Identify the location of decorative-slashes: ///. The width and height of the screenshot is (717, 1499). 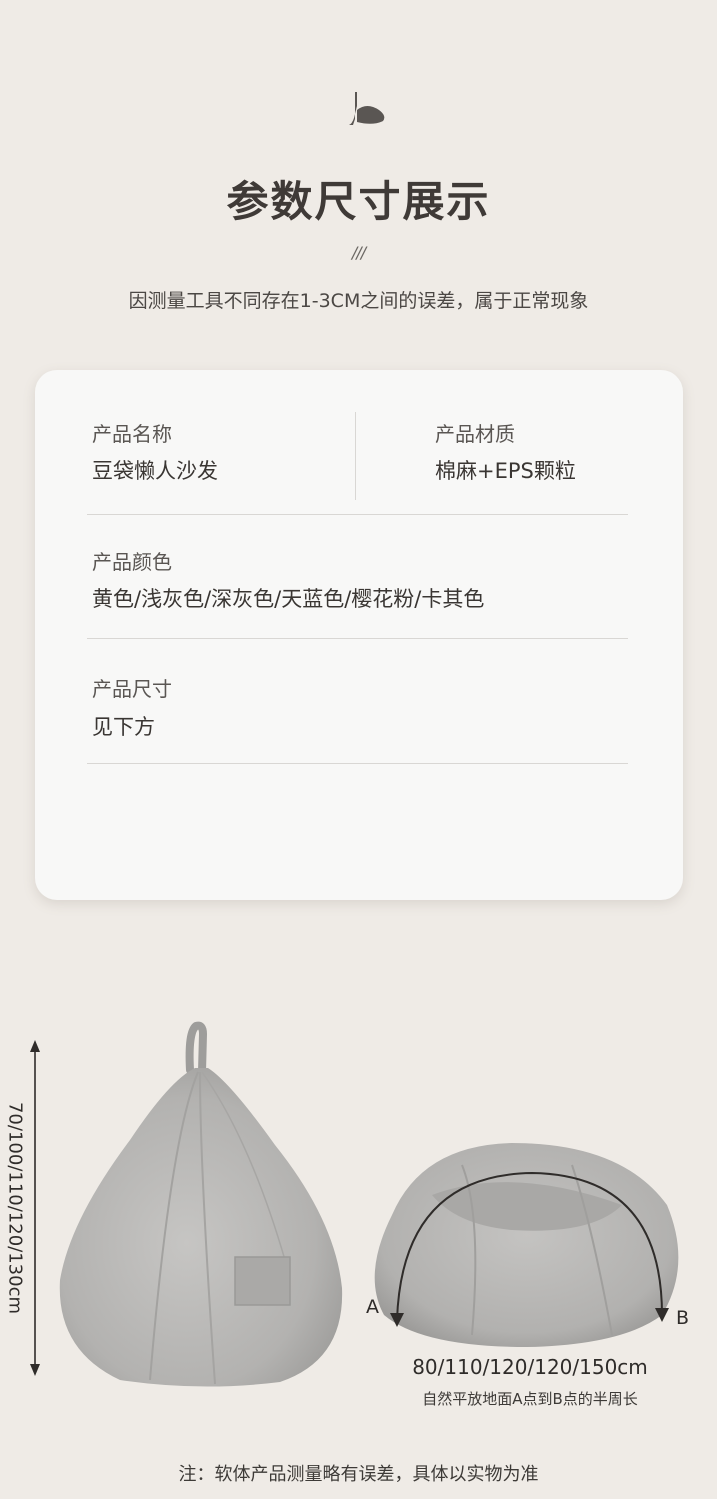
(358, 252).